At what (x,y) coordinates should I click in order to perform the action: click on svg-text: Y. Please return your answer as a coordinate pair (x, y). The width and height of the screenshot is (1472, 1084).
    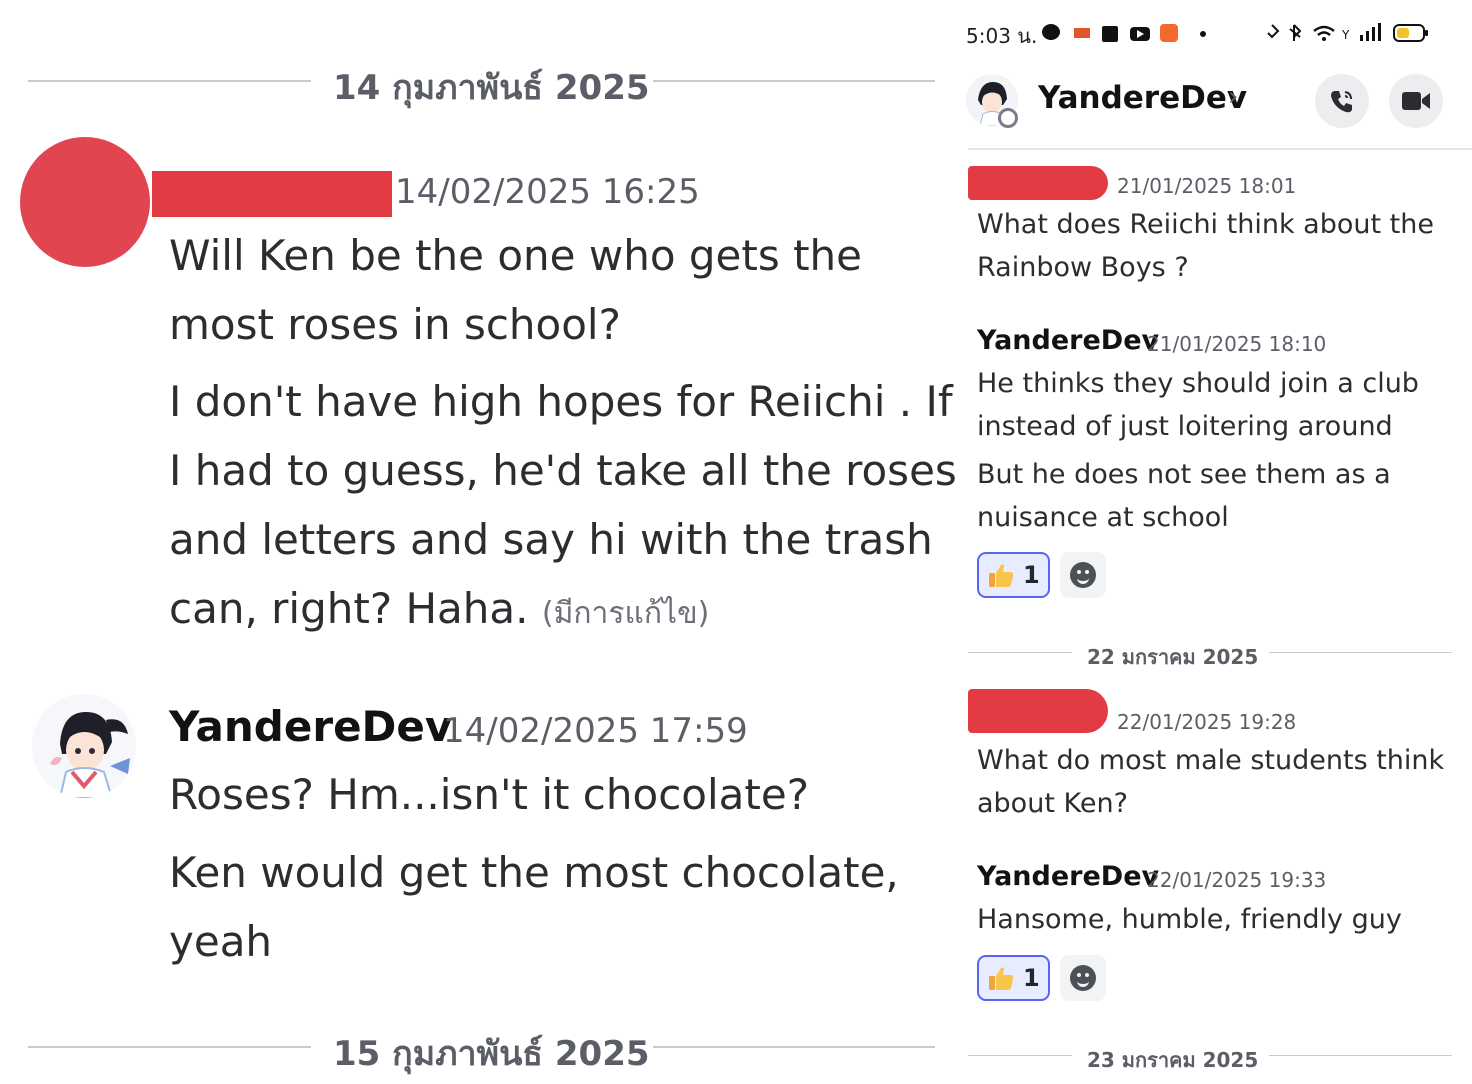
    Looking at the image, I should click on (1345, 35).